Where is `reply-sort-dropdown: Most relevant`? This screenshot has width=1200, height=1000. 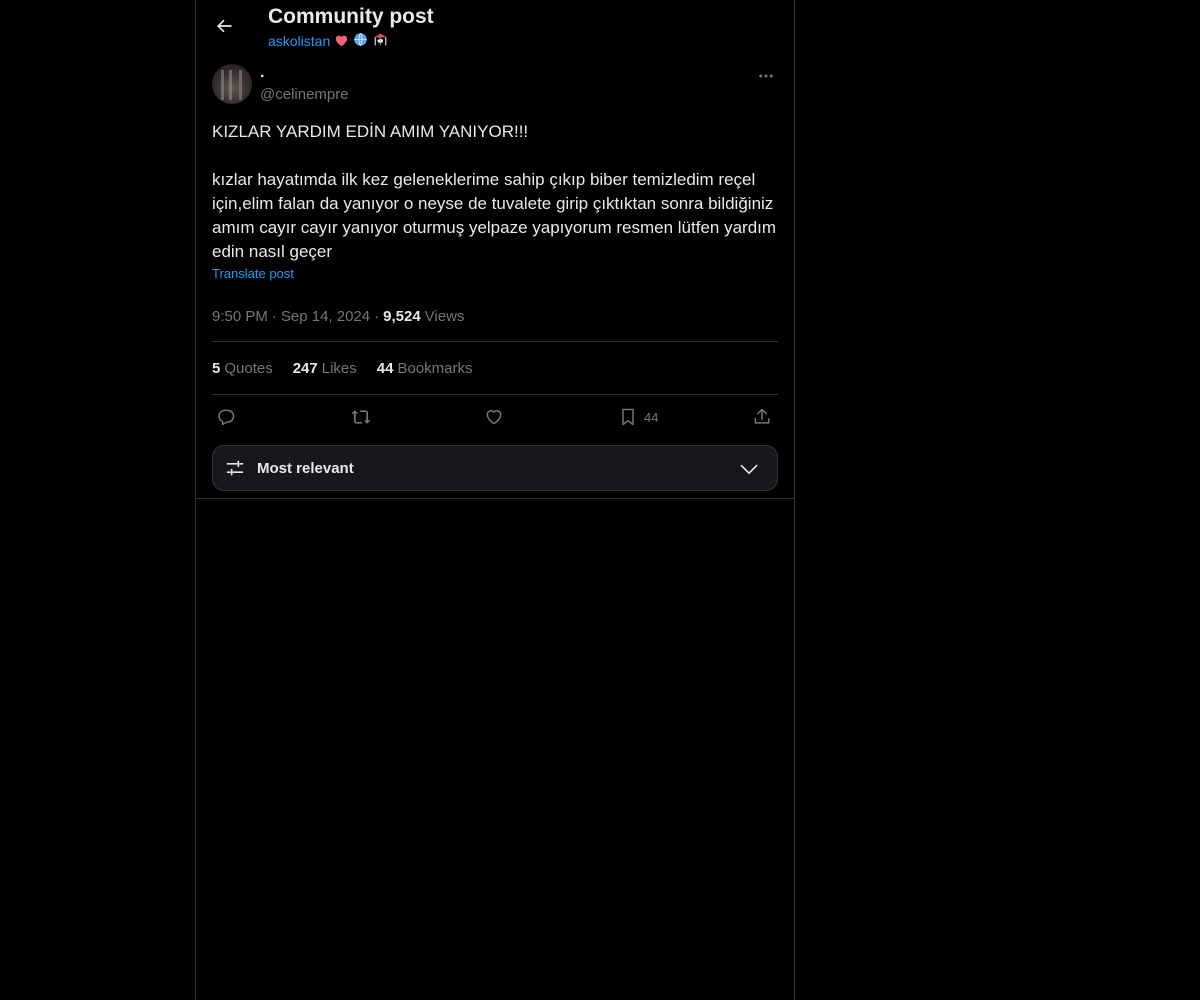
reply-sort-dropdown: Most relevant is located at coordinates (495, 468).